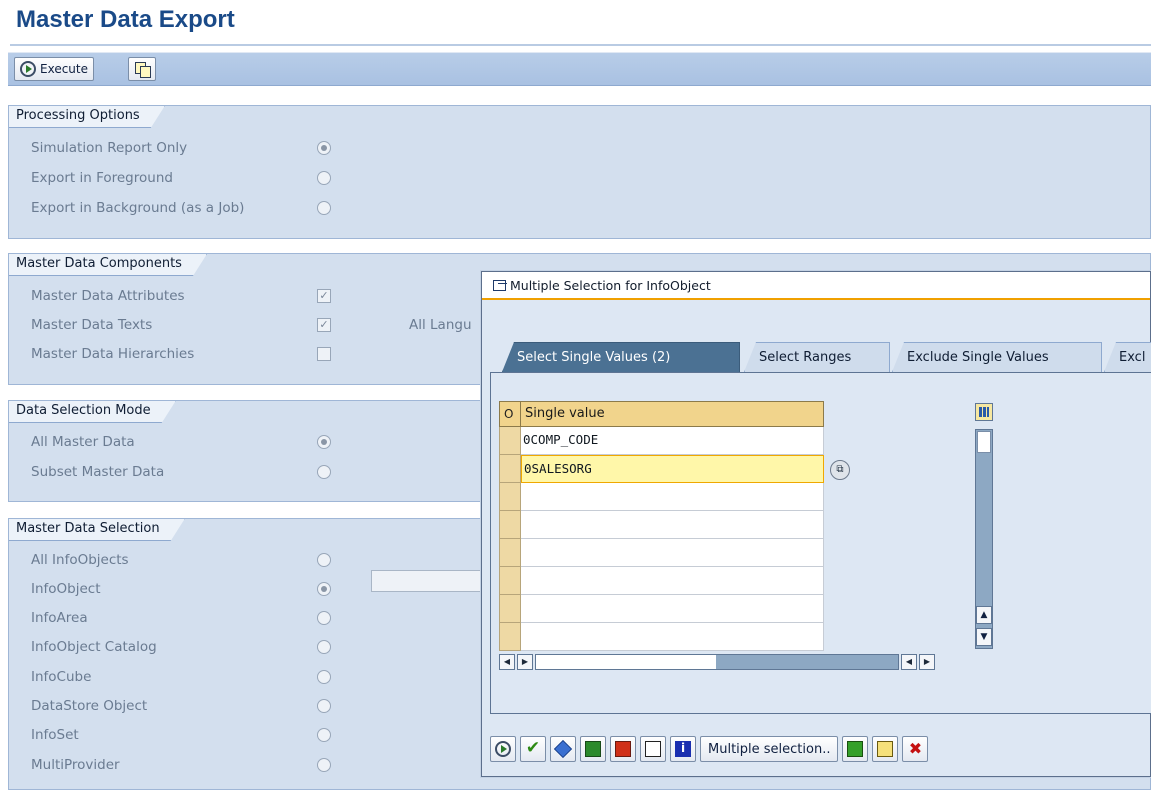 The height and width of the screenshot is (790, 1151). Describe the element at coordinates (927, 662) in the screenshot. I see `column-scroll-right-icon: ▶` at that location.